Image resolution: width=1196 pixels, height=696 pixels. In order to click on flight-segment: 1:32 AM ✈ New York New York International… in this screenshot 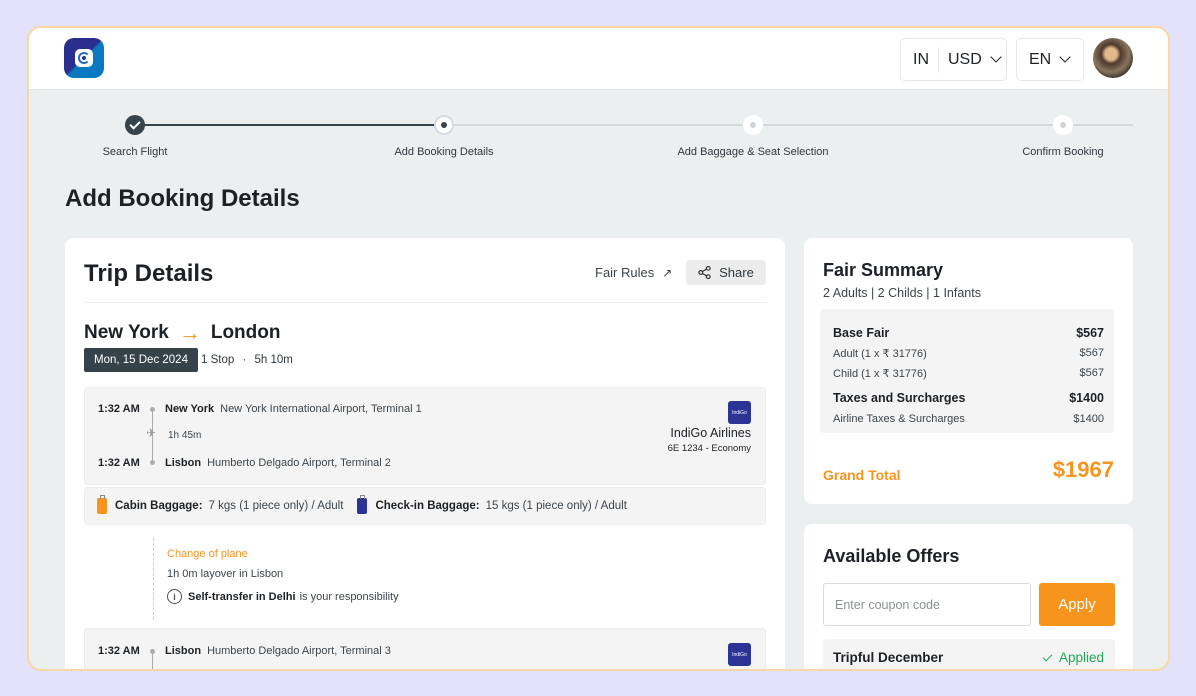, I will do `click(425, 436)`.